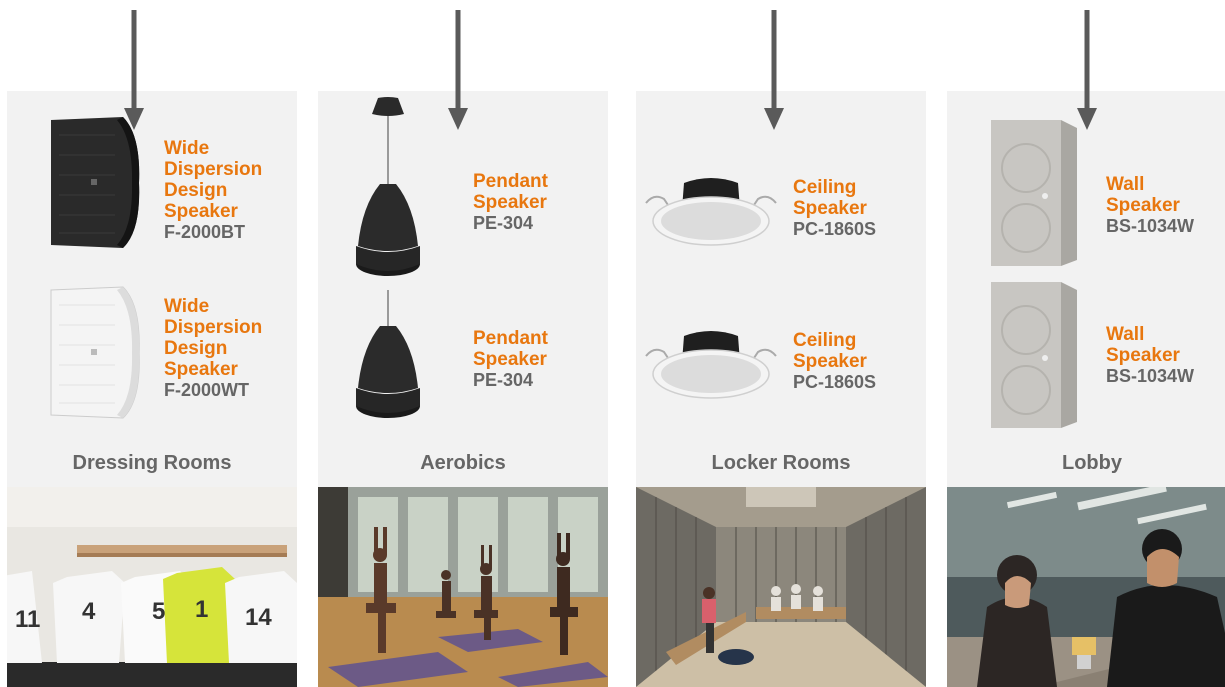 This screenshot has height=687, width=1225. I want to click on room-title: Dressing Rooms, so click(152, 463).